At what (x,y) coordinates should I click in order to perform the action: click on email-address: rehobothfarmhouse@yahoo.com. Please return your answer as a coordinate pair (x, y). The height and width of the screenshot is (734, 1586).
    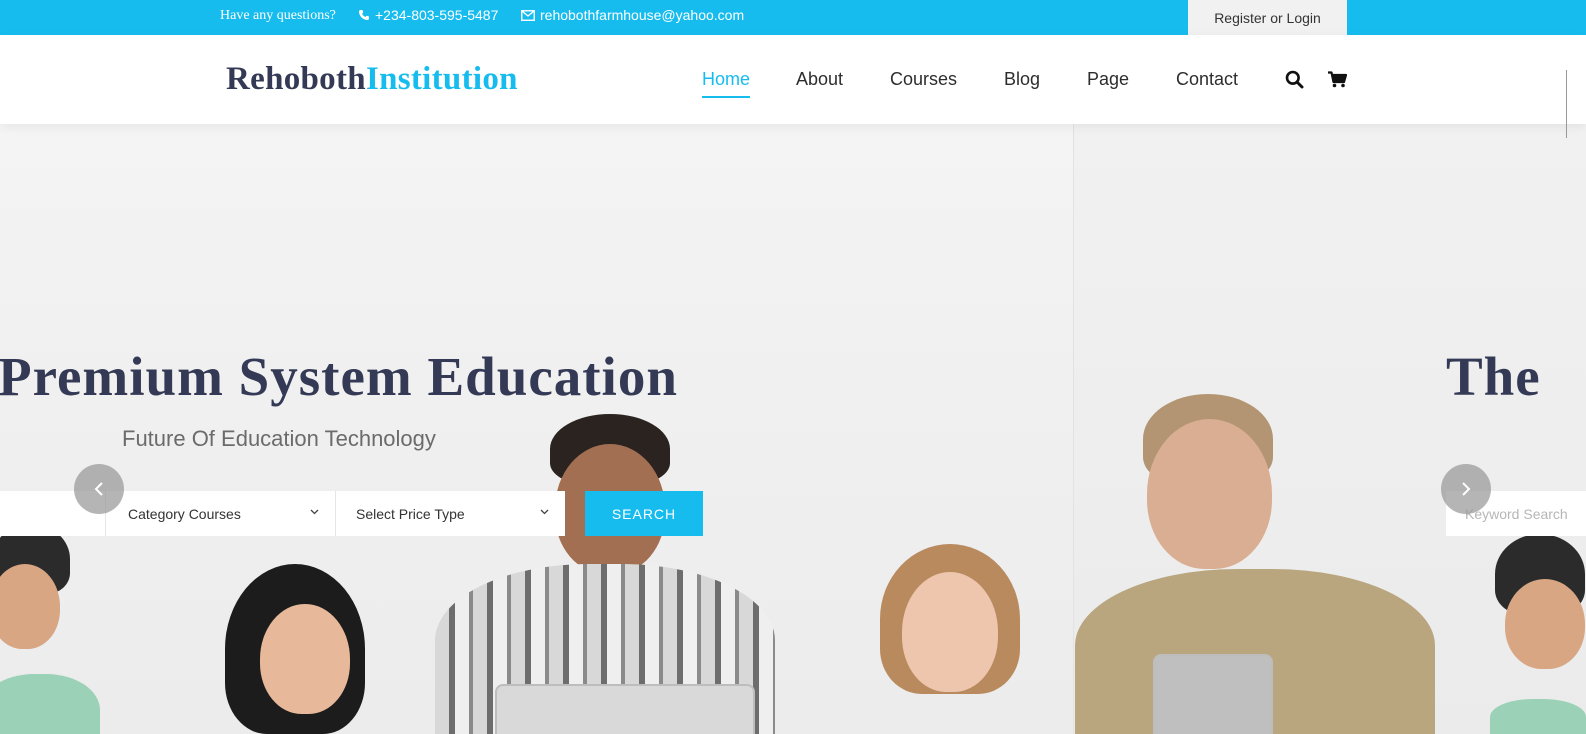
    Looking at the image, I should click on (642, 15).